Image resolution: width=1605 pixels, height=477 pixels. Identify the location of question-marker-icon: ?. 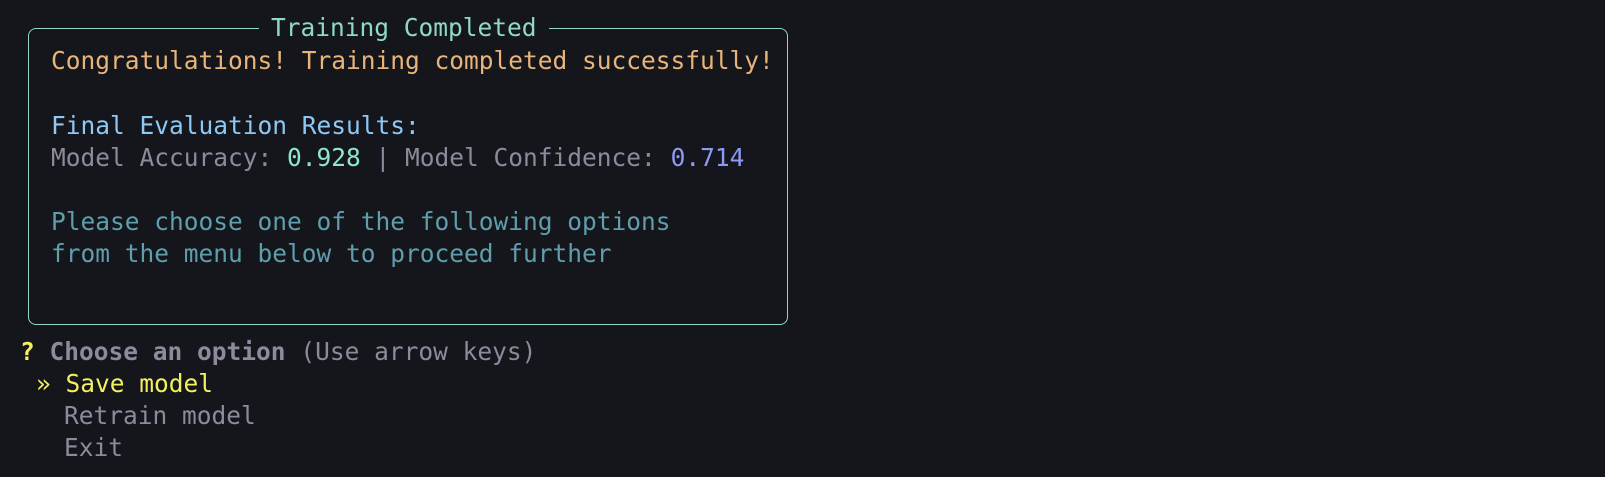
(27, 351).